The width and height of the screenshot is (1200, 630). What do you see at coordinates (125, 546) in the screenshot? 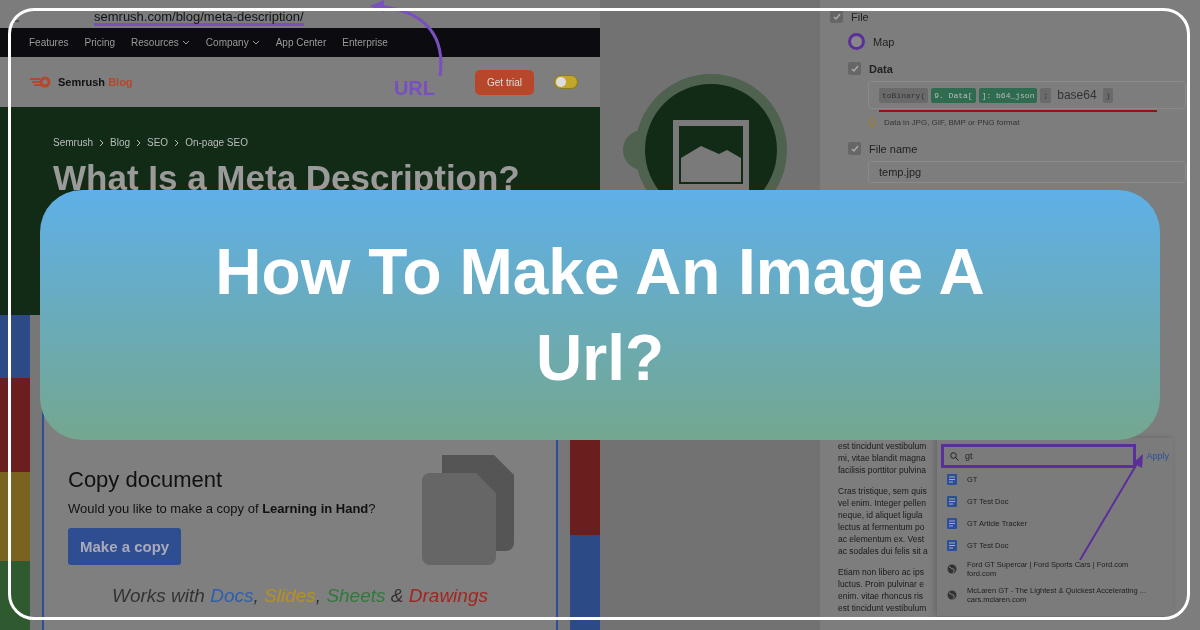
I see `make-copy-button: Make a copy` at bounding box center [125, 546].